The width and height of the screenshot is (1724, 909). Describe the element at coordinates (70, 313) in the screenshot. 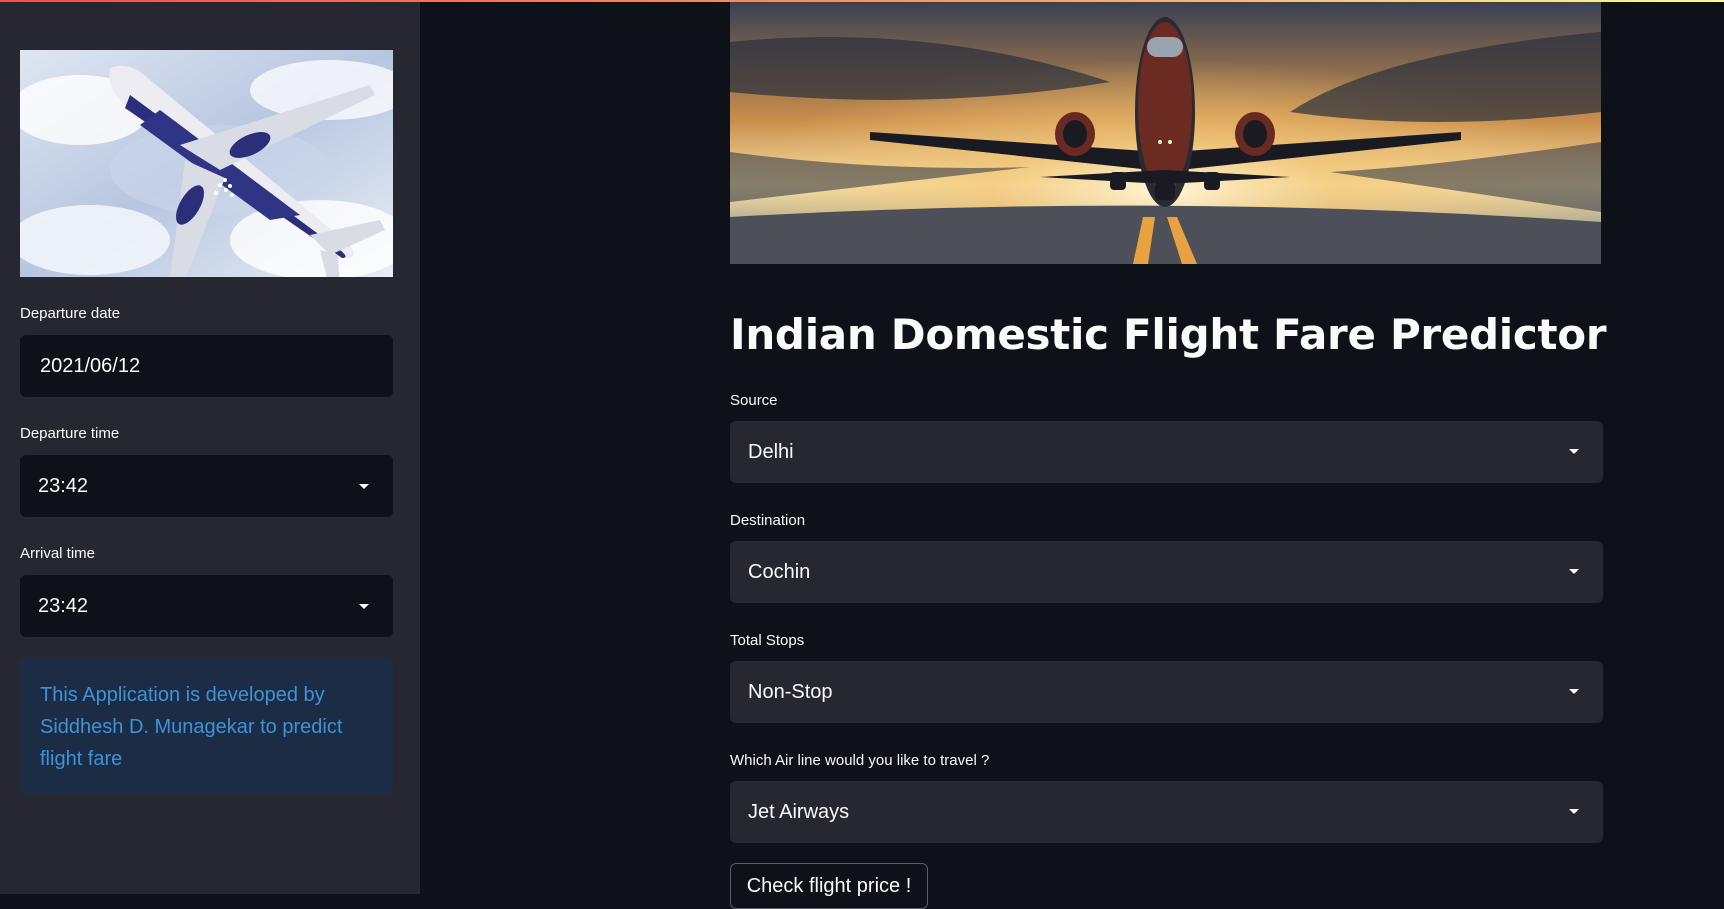

I see `departure-date-label: Departure date` at that location.